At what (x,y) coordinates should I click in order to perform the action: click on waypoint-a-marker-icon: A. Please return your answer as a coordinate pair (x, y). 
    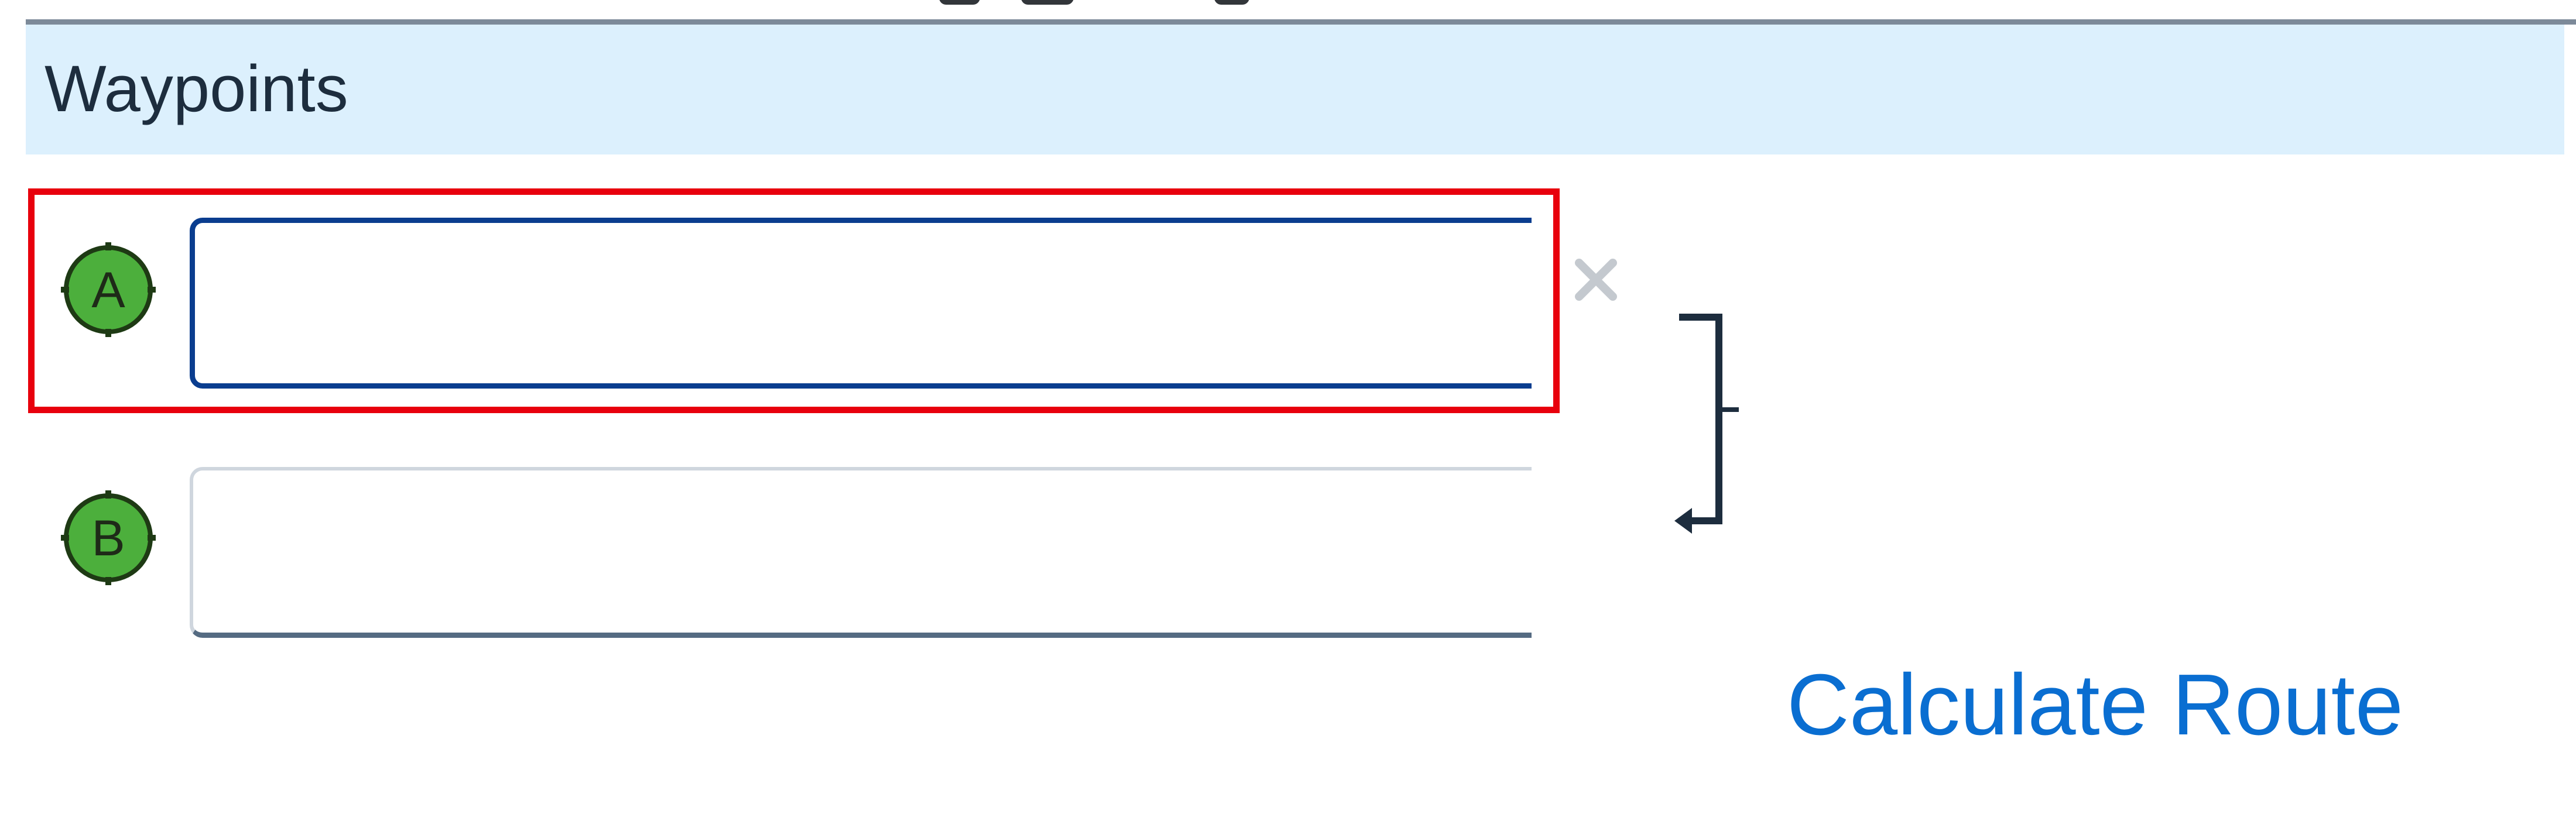
    Looking at the image, I should click on (108, 290).